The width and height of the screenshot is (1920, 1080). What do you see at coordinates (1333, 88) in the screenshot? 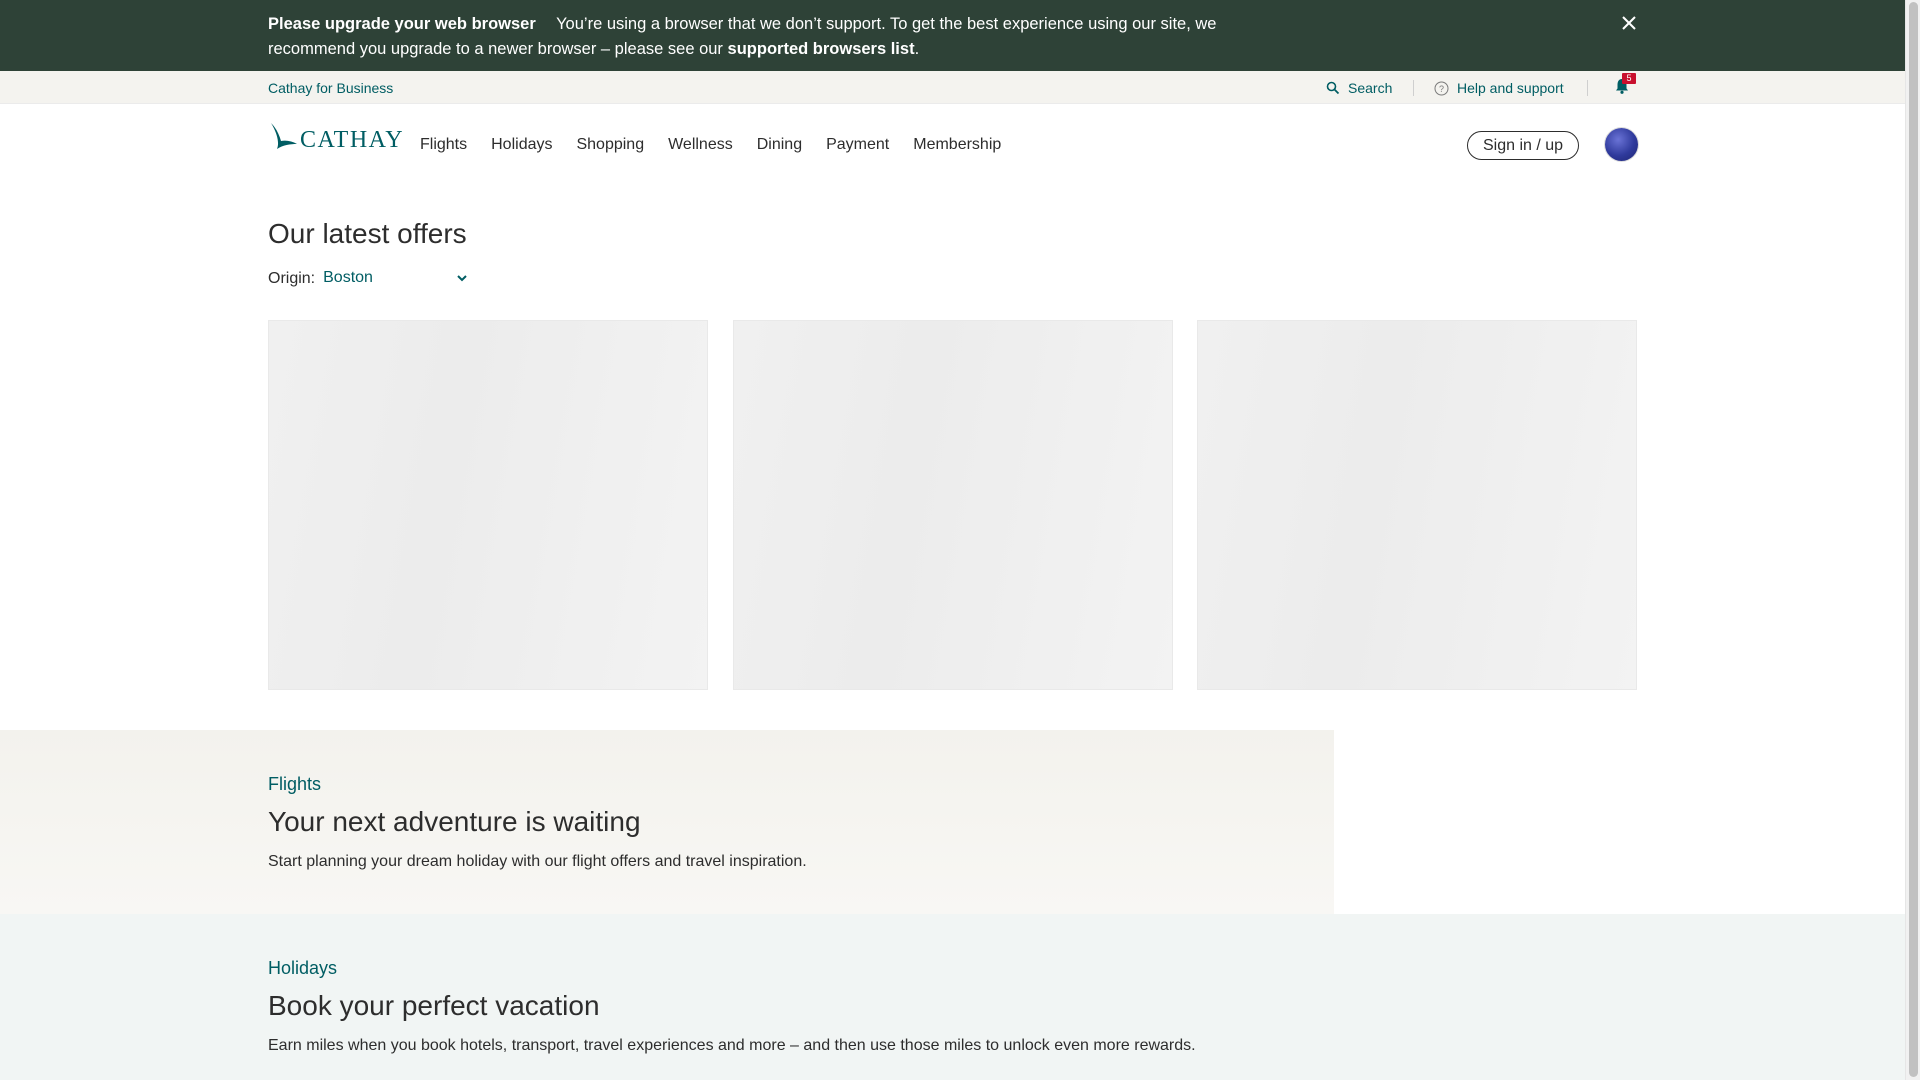
I see `search-icon` at bounding box center [1333, 88].